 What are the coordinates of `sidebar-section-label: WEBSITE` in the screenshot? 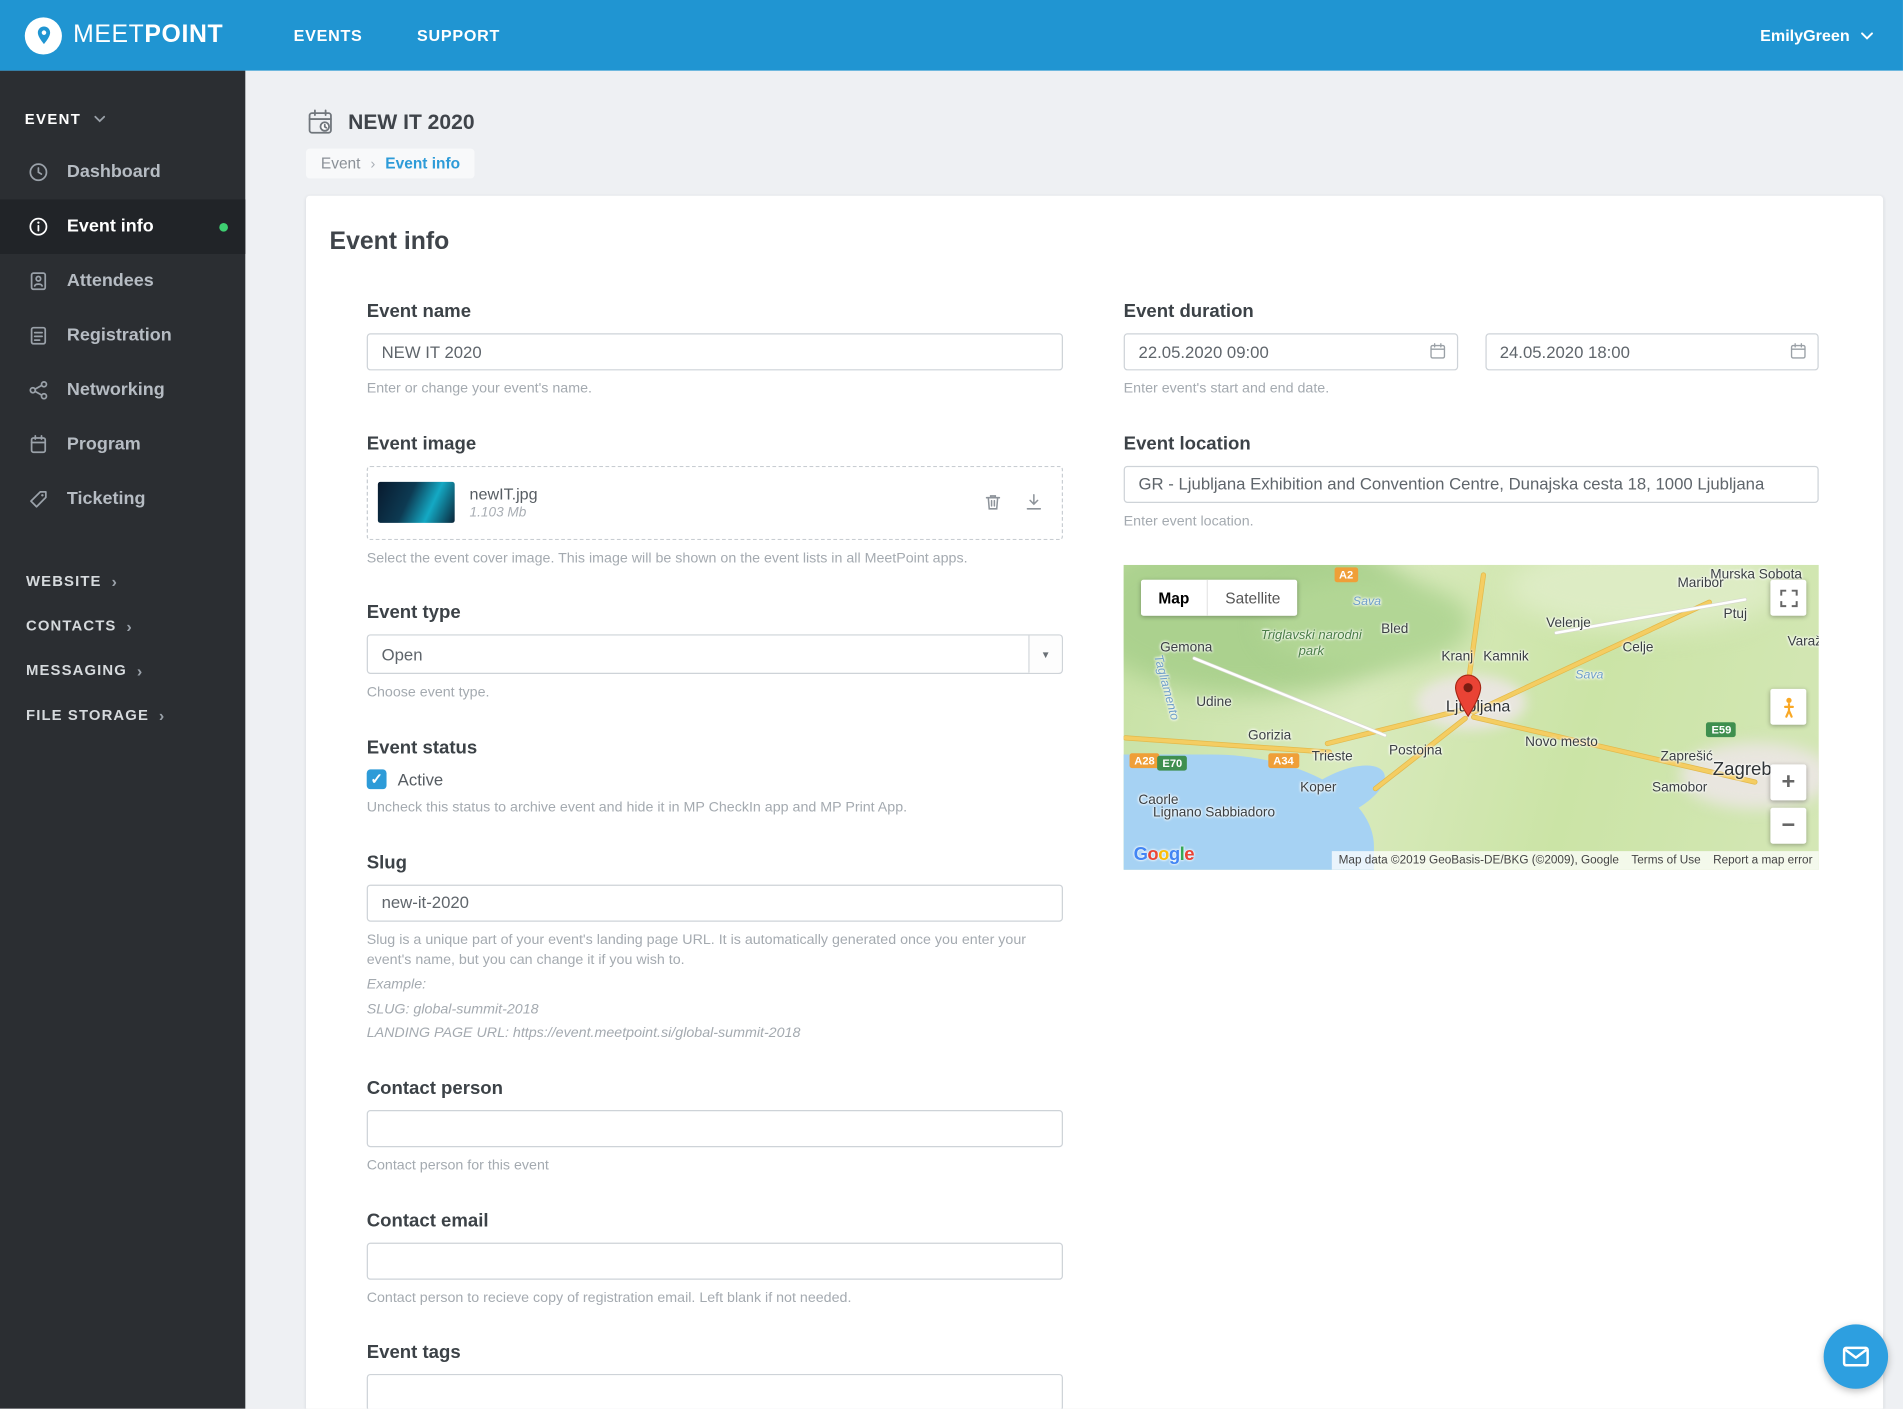 It's located at (64, 581).